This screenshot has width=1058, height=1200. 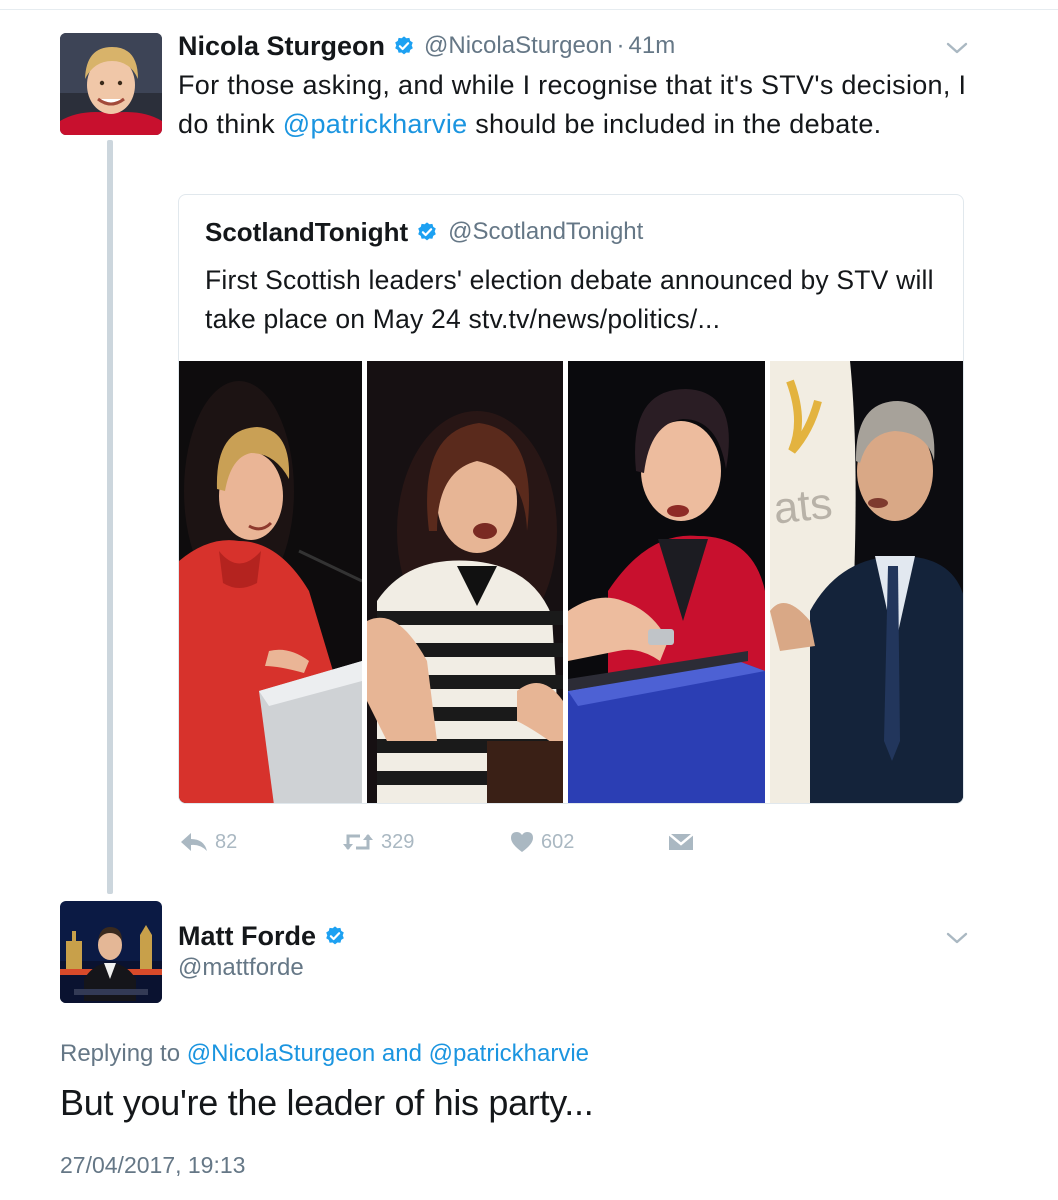 I want to click on reply-author-name: Matt Forde, so click(x=247, y=936).